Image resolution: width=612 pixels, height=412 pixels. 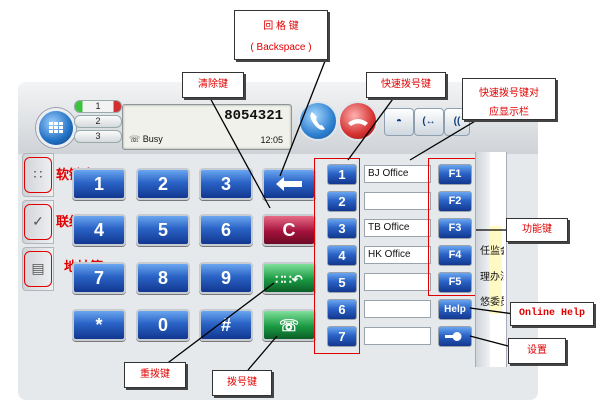 I want to click on callout-function-keys: 功能键, so click(x=537, y=230).